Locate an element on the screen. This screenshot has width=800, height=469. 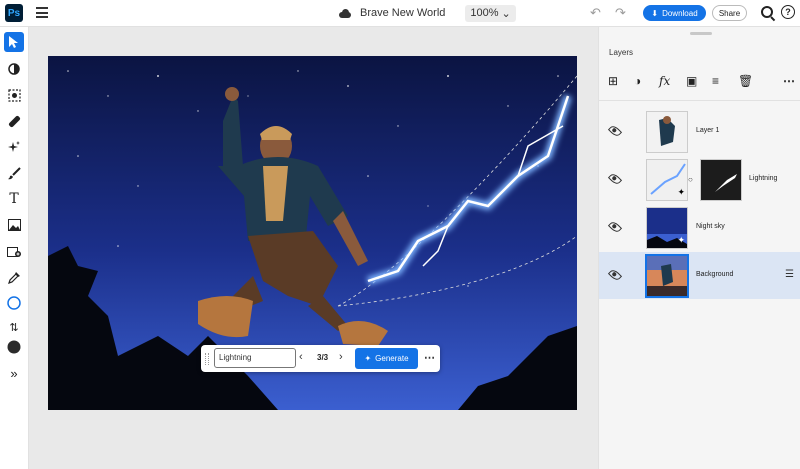
eyedropper-icon is located at coordinates (14, 277).